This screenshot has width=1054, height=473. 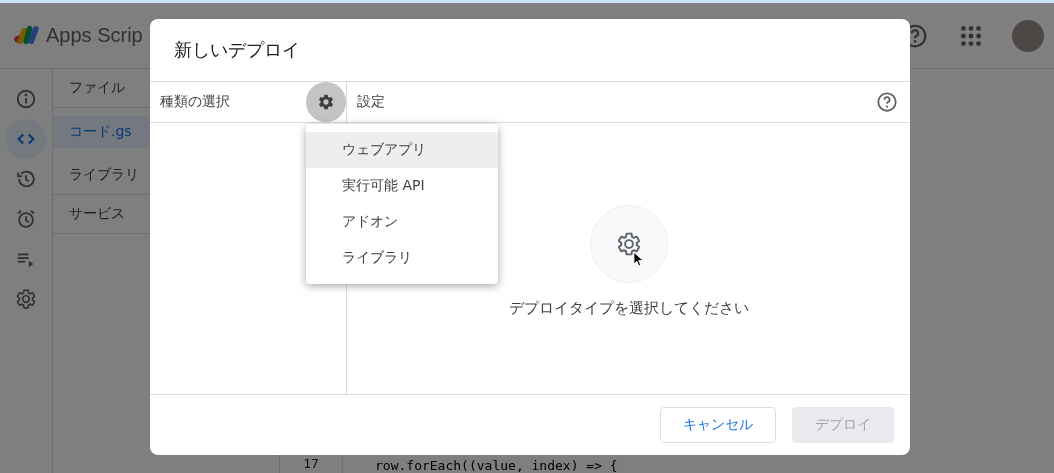 I want to click on pane-title: 設定, so click(x=371, y=102).